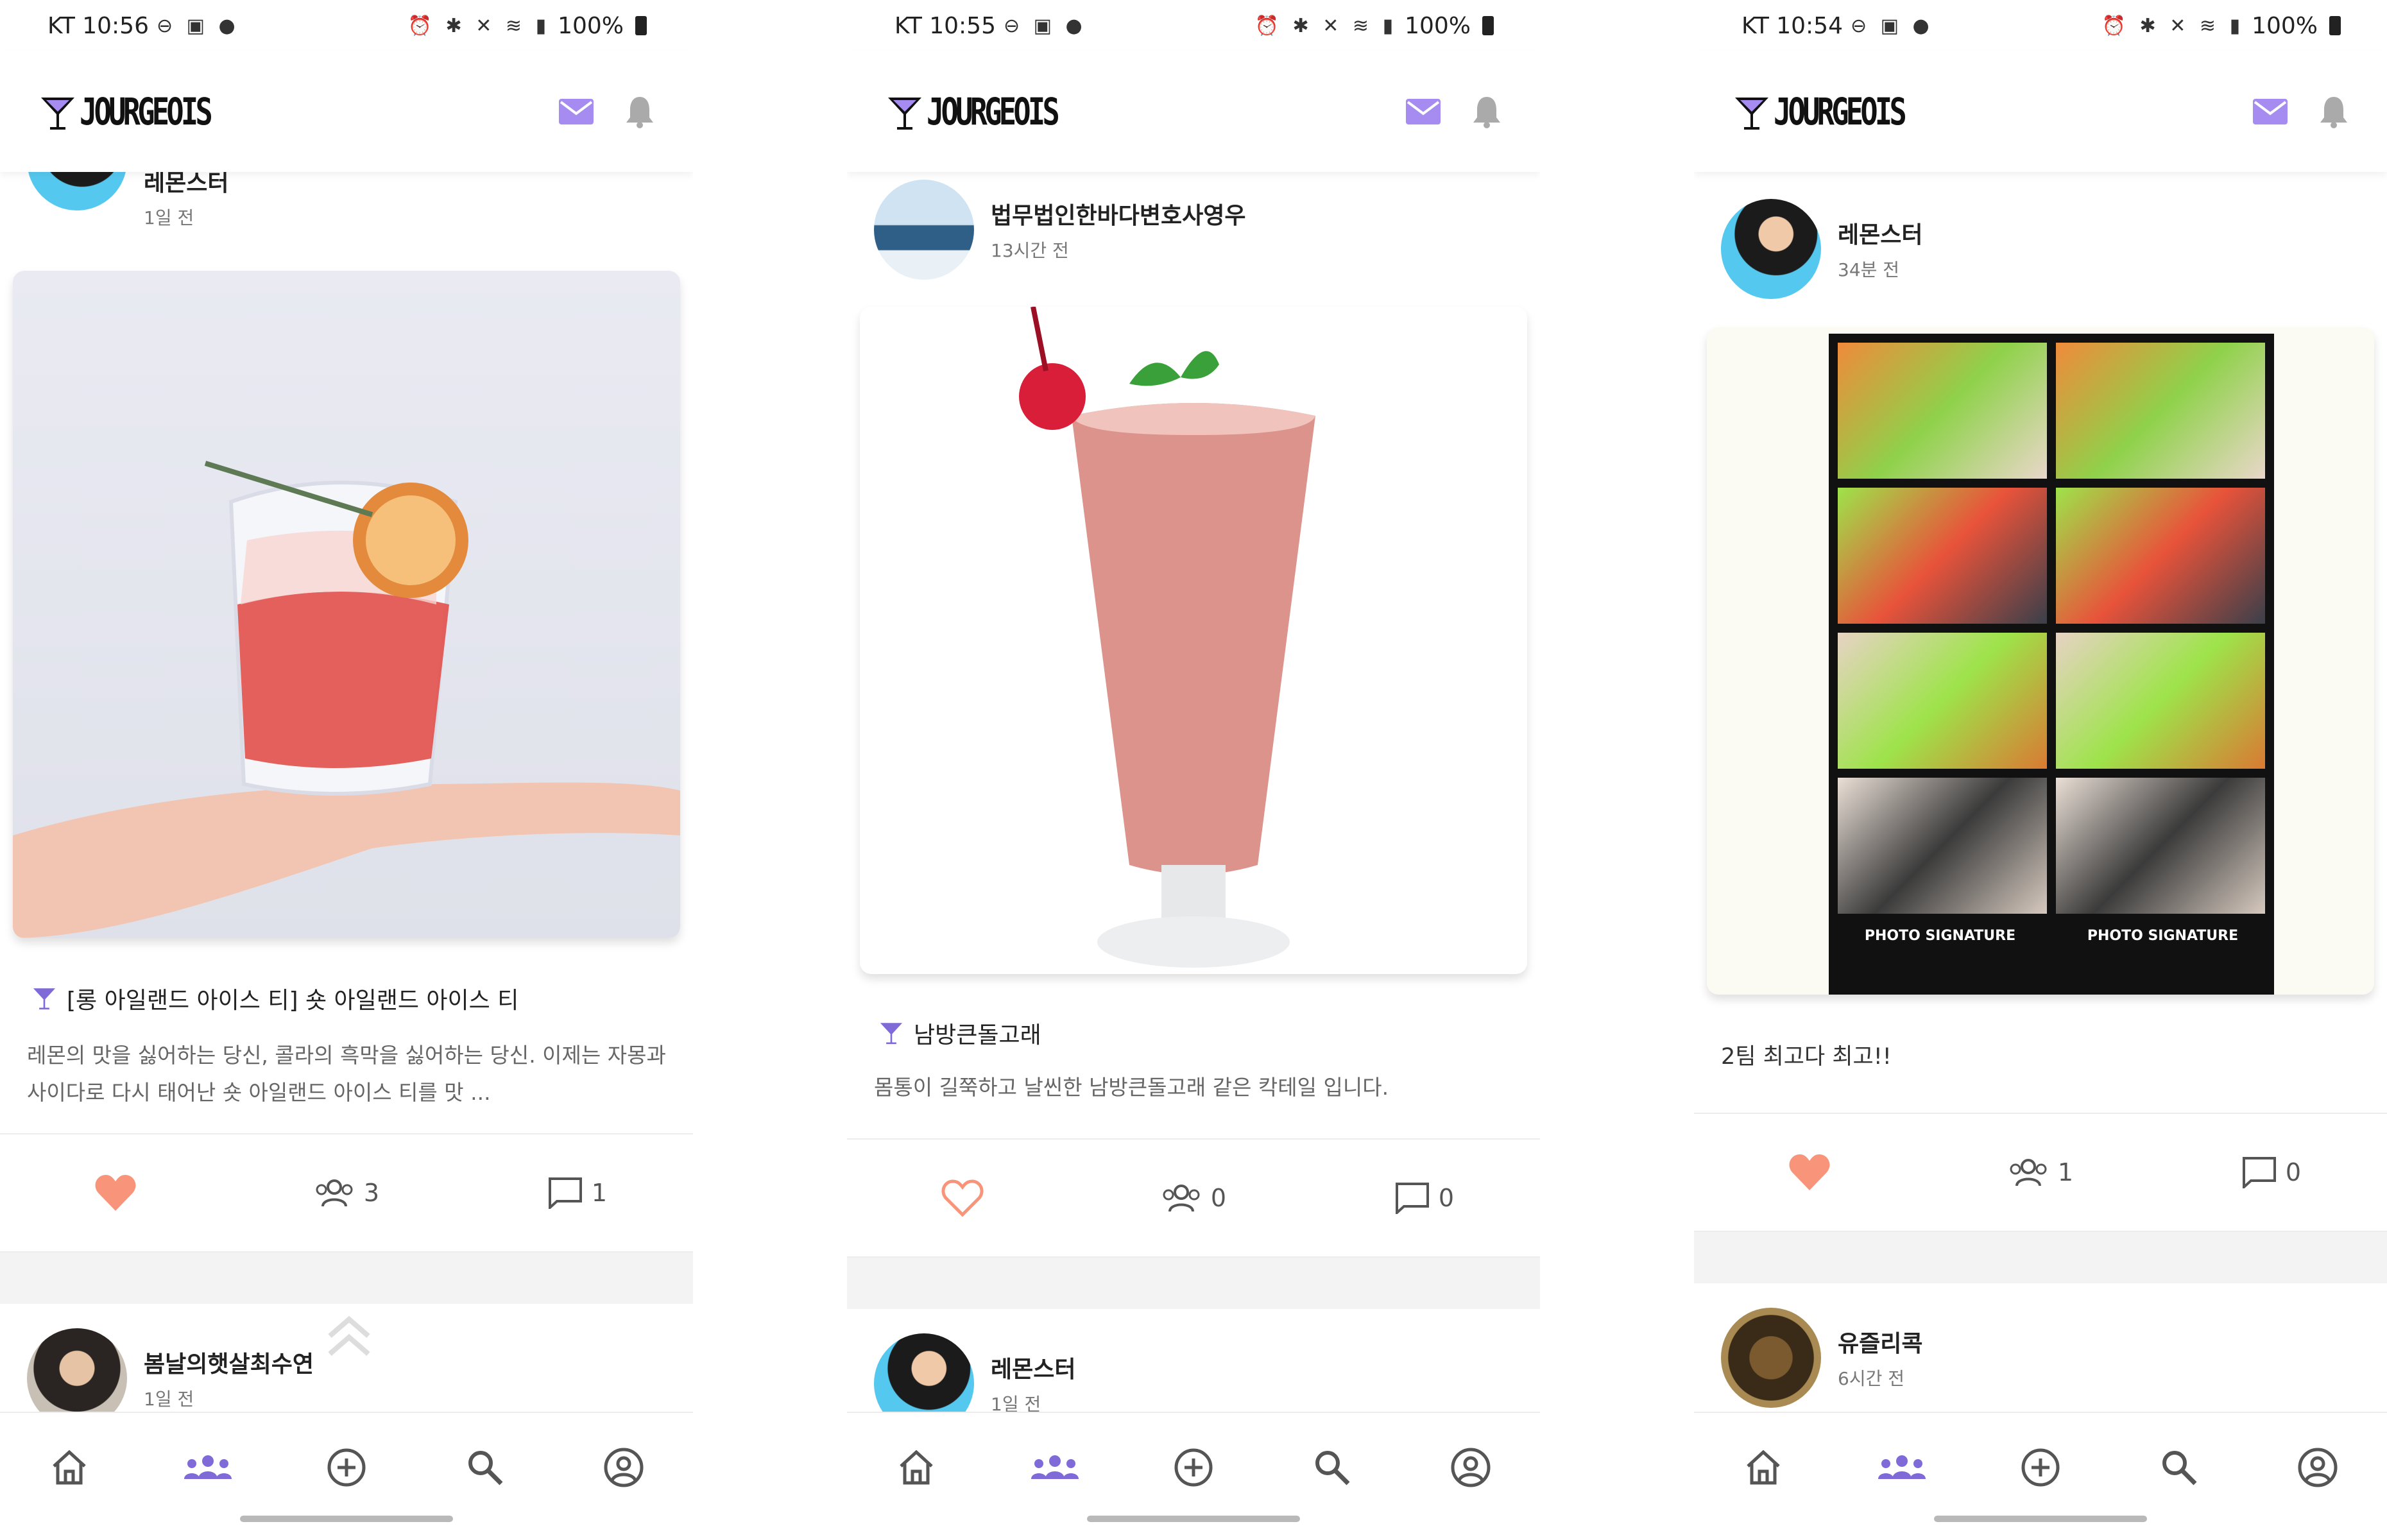 This screenshot has width=2387, height=1540. Describe the element at coordinates (293, 999) in the screenshot. I see `post-title: [롱 아일랜드 아이스 티] 숏 아일랜드 아이스 티` at that location.